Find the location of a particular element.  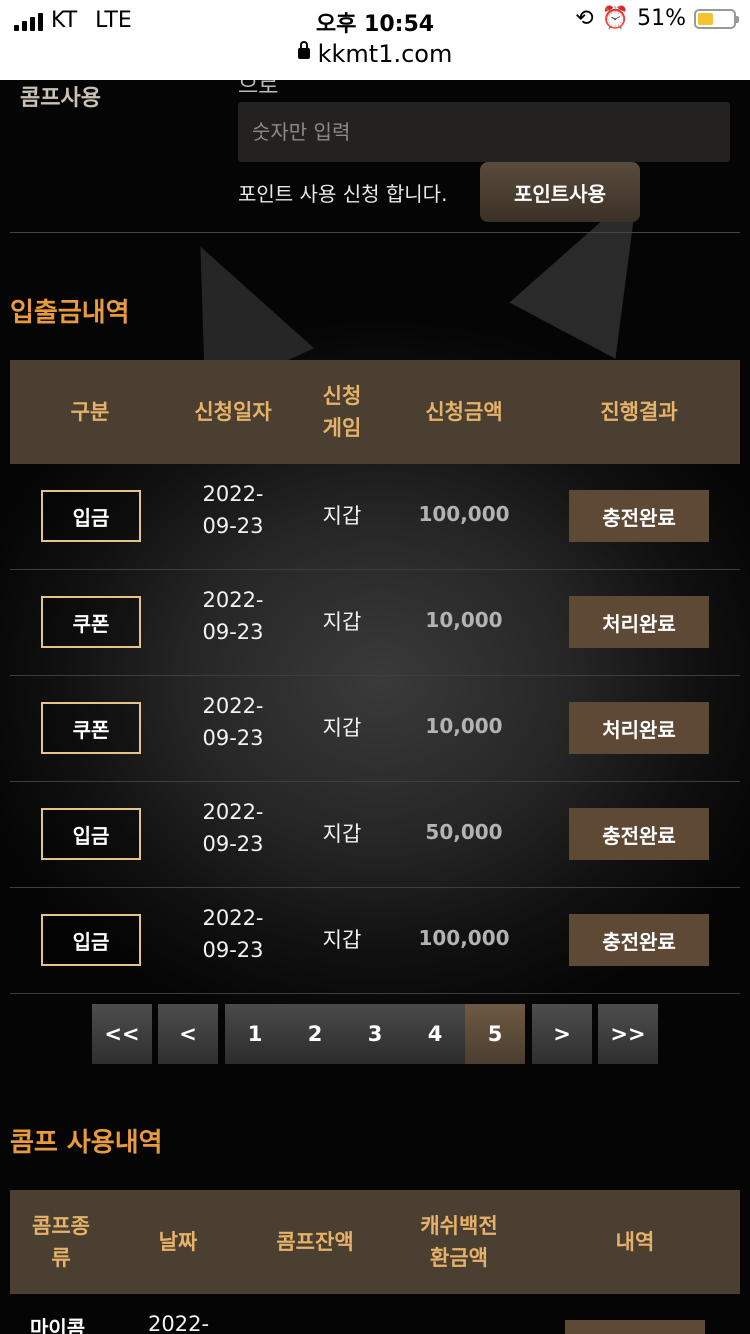

battery-percent: 51% is located at coordinates (661, 18).